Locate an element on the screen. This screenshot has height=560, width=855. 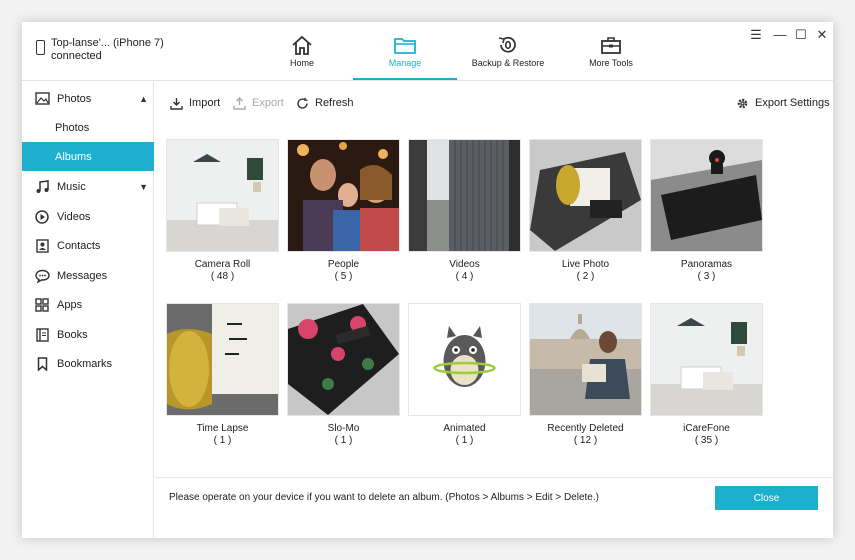
device-name: Top-lanse'... (iPhone 7) is located at coordinates (107, 43).